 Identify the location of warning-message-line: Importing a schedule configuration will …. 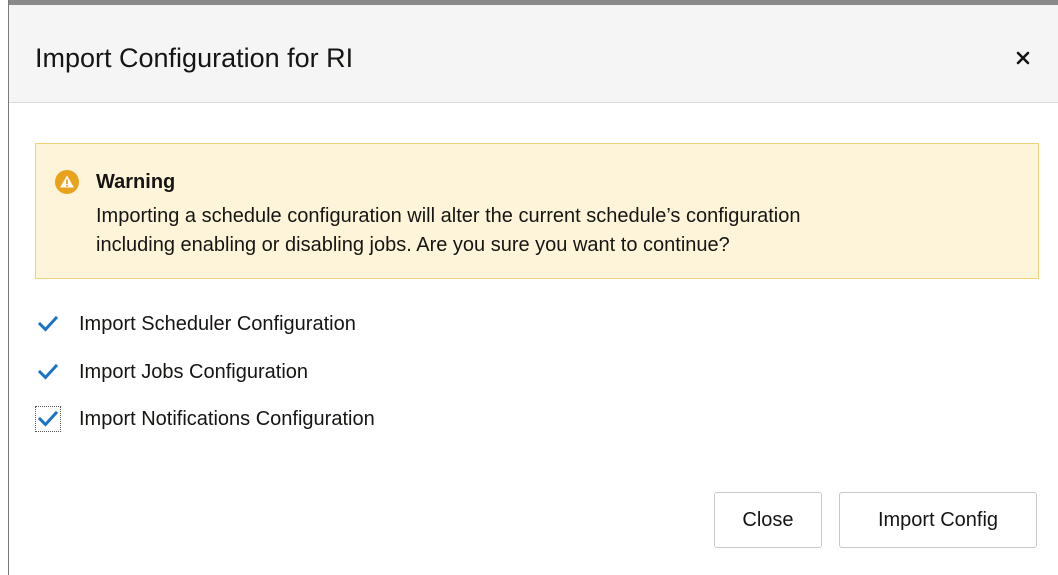
(448, 216).